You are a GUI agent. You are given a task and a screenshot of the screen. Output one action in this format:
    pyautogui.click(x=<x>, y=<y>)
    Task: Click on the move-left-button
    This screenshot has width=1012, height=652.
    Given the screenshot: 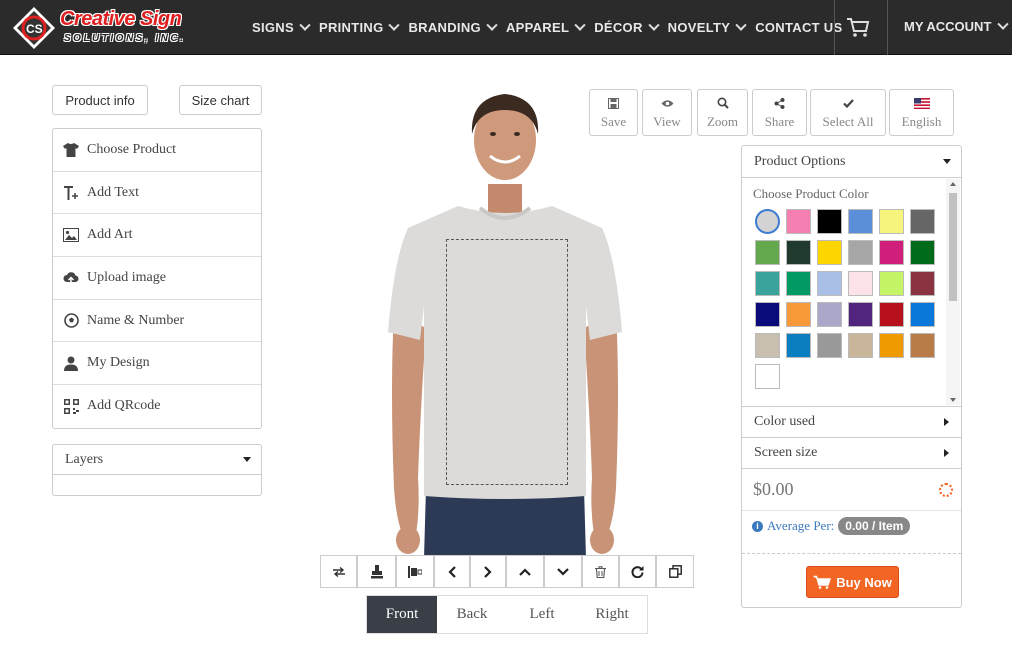 What is the action you would take?
    pyautogui.click(x=452, y=571)
    